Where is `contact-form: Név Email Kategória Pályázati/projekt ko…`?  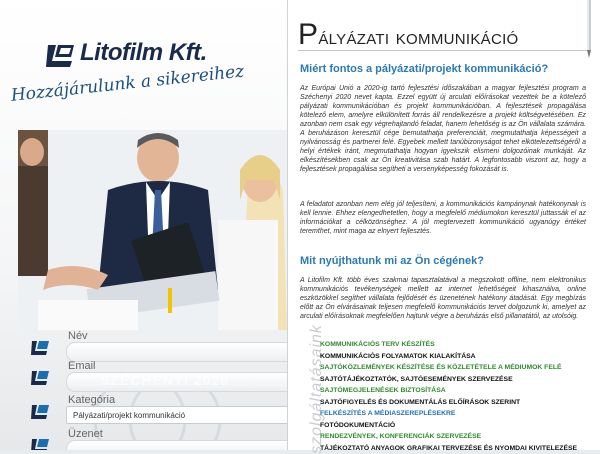
contact-form: Név Email Kategória Pályázati/projekt ko… is located at coordinates (143, 390).